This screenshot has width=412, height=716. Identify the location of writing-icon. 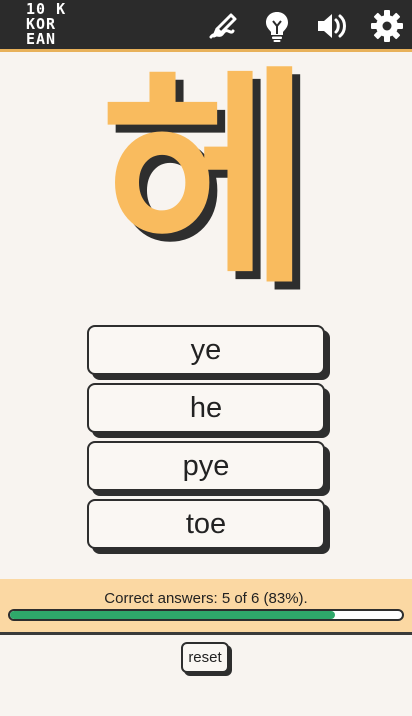
(222, 26).